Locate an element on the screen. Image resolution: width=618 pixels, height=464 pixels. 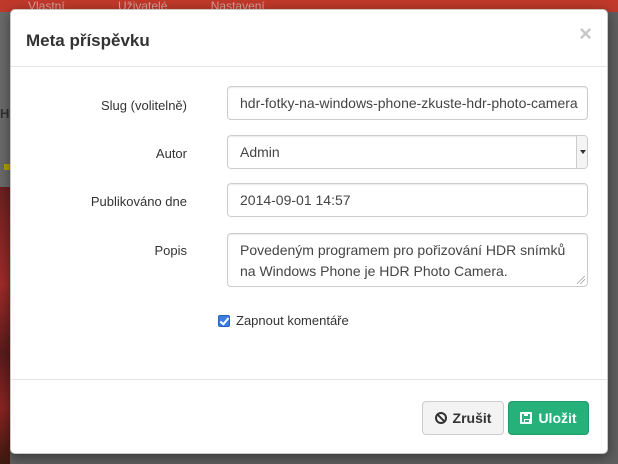
floppy-disk-icon is located at coordinates (526, 418).